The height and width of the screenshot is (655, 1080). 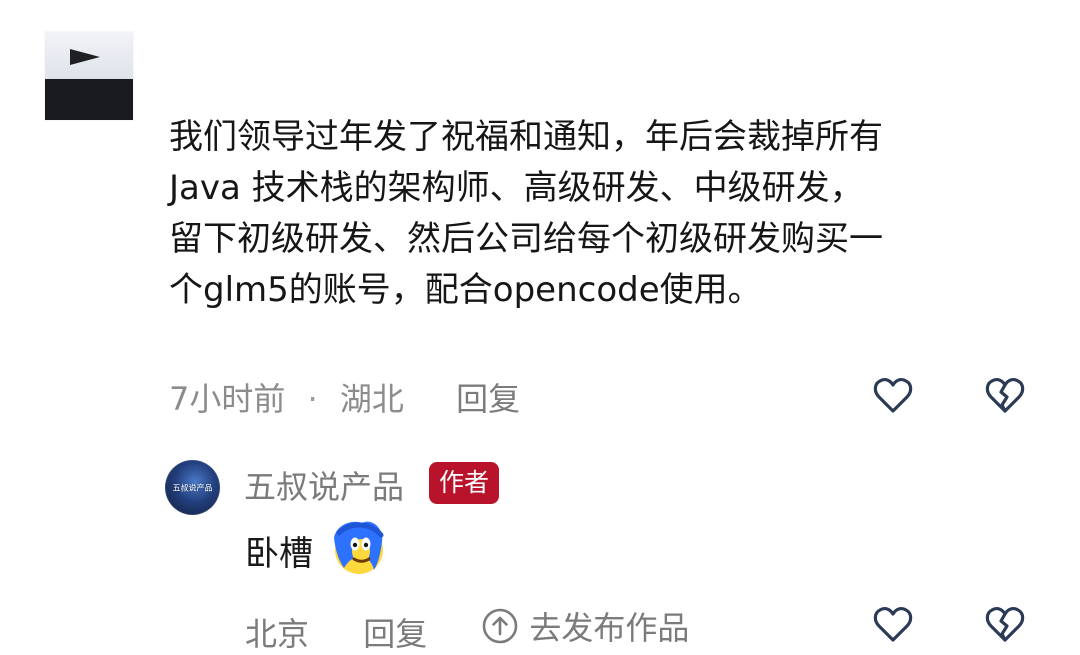 I want to click on author-badge: 作者, so click(x=464, y=483).